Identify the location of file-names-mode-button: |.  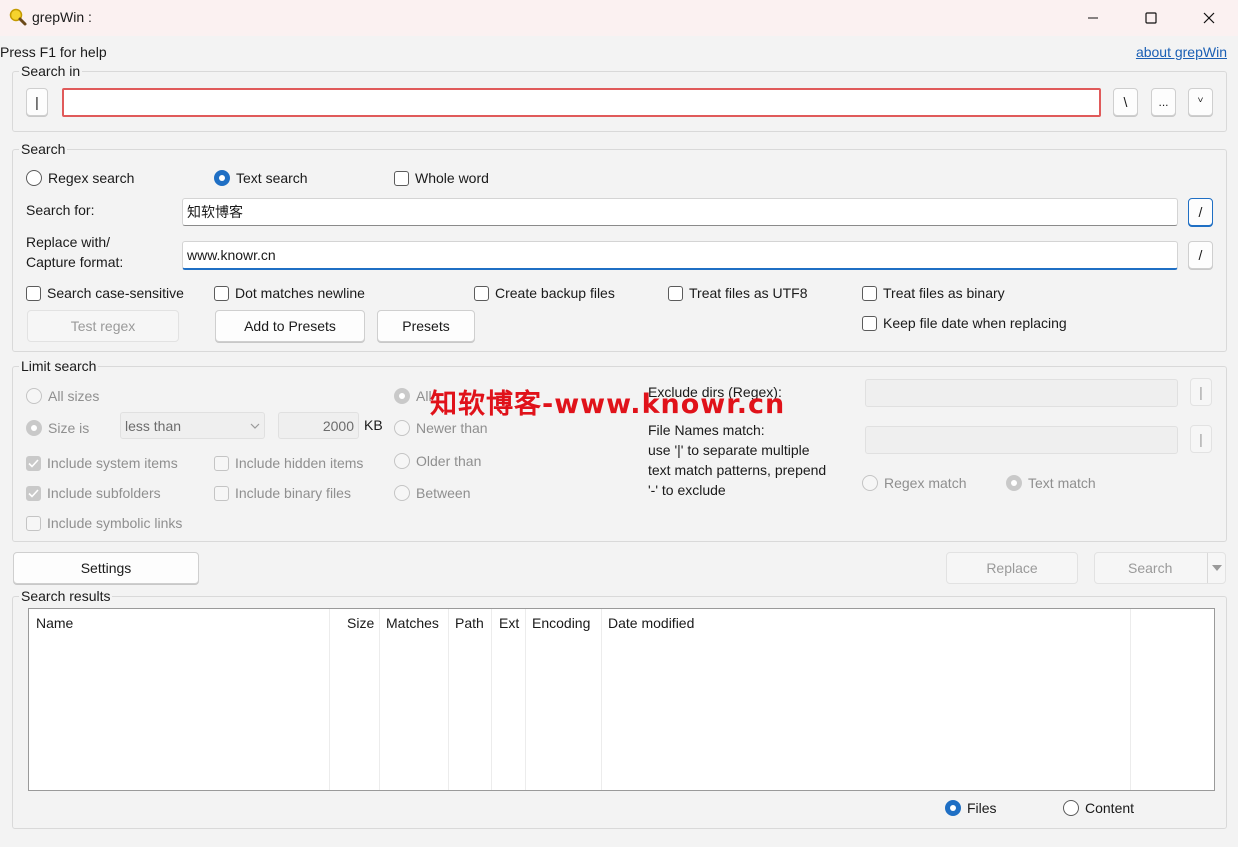
(1201, 439).